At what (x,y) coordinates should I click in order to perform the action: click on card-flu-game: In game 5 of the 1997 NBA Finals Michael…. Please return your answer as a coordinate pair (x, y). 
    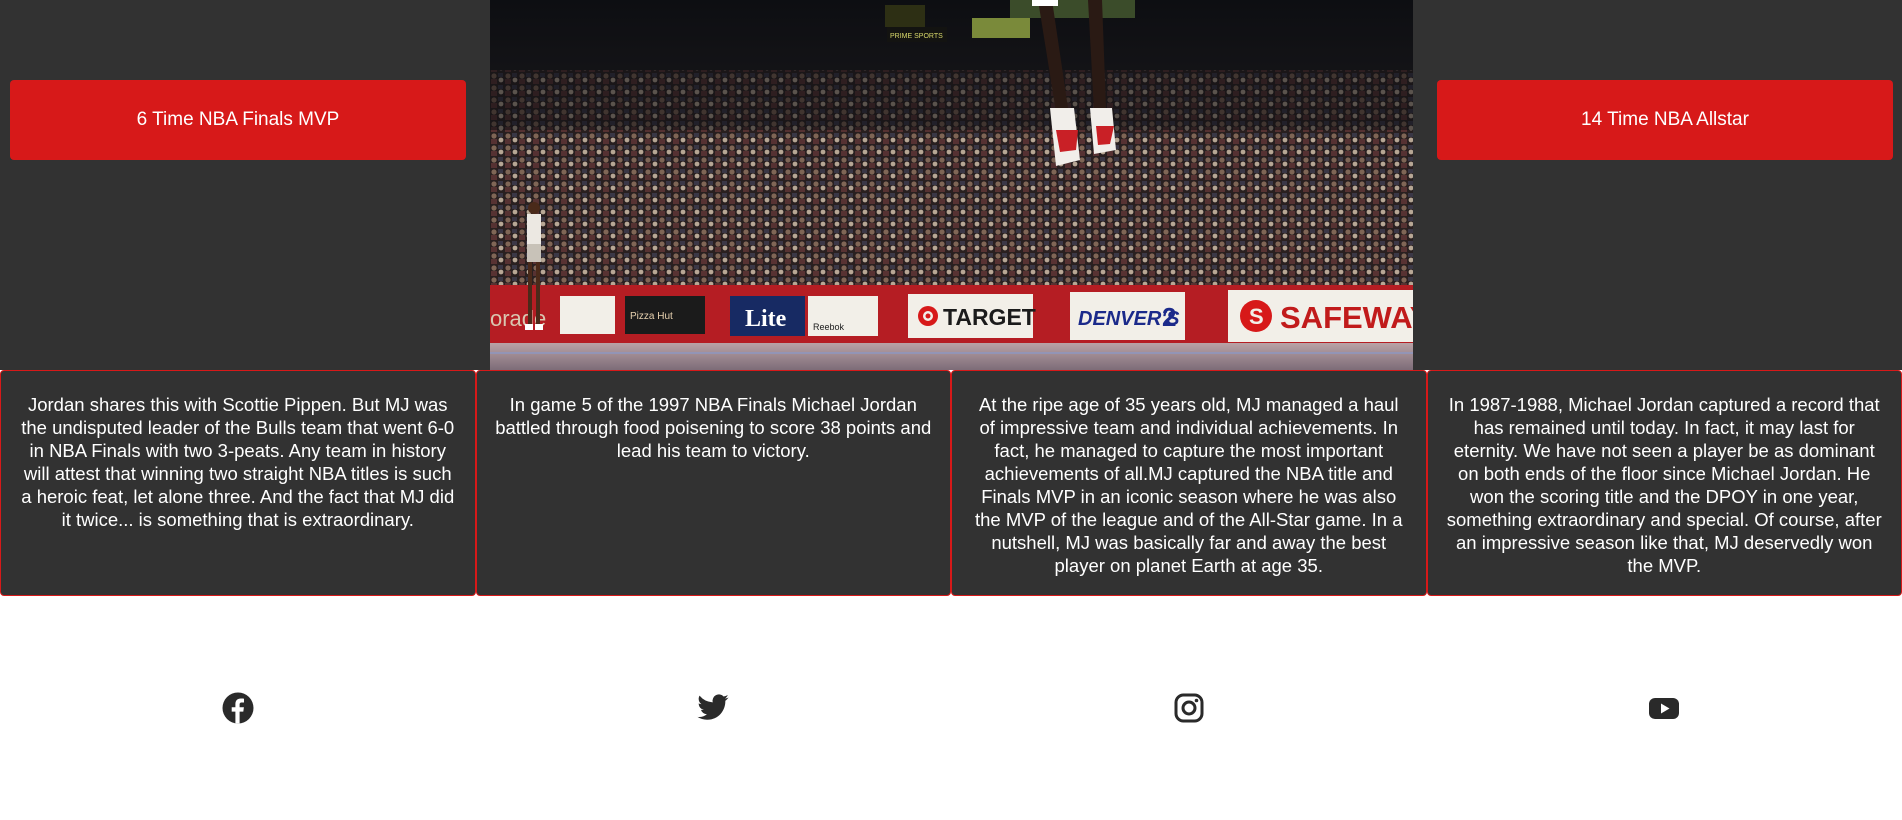
    Looking at the image, I should click on (713, 483).